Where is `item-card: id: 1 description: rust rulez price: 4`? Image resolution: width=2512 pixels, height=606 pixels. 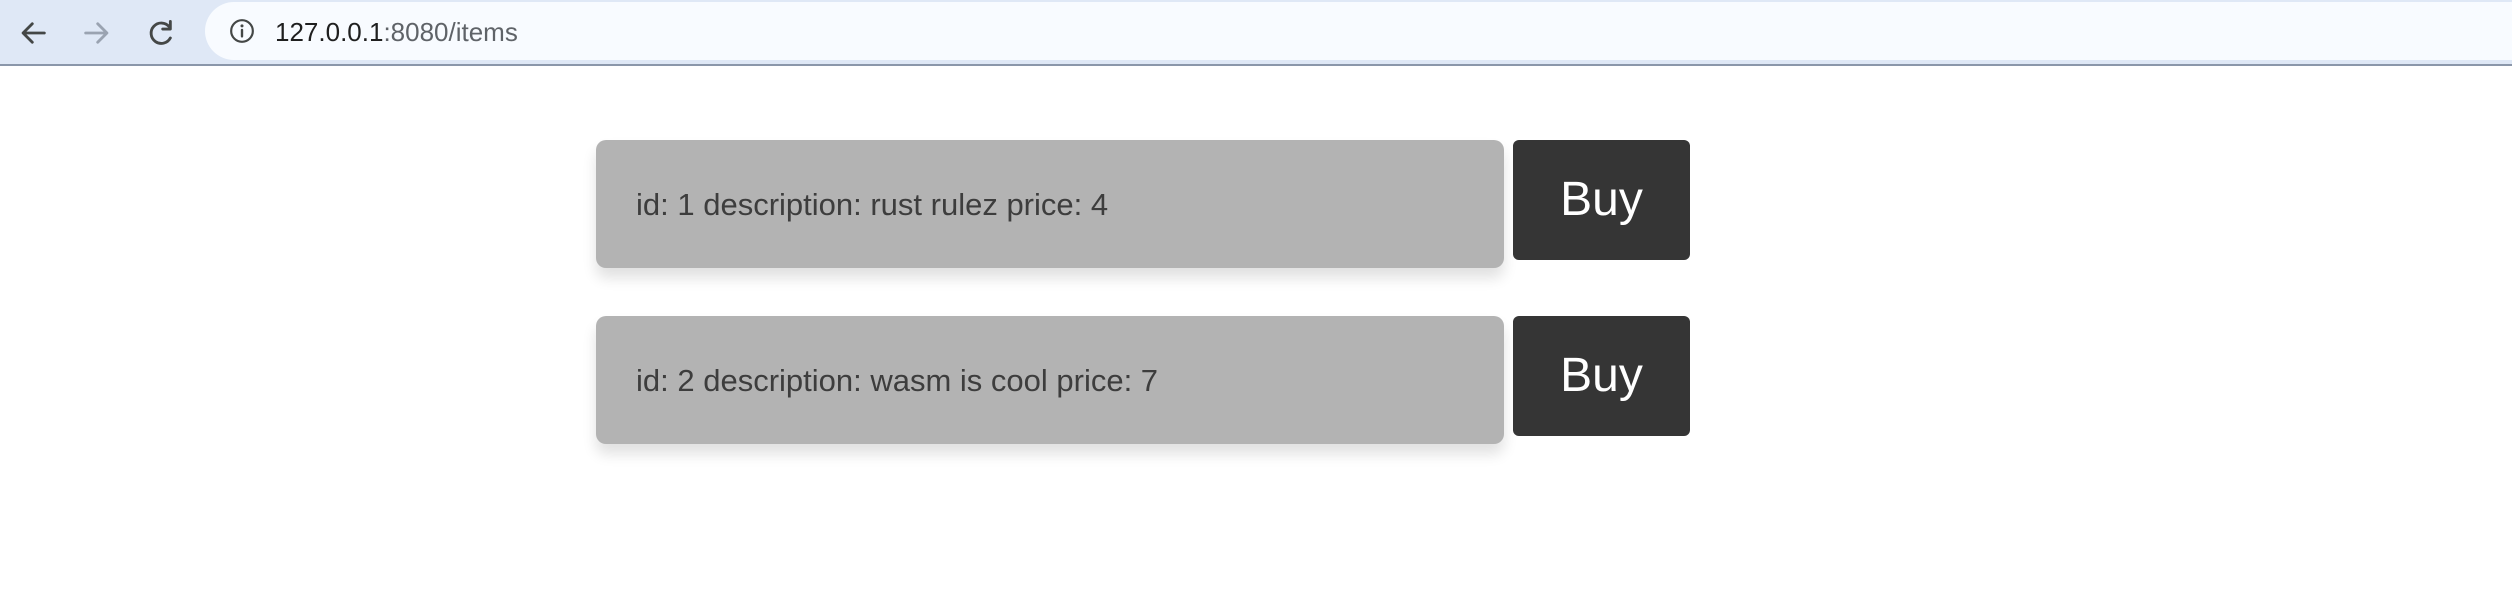
item-card: id: 1 description: rust rulez price: 4 is located at coordinates (1050, 204).